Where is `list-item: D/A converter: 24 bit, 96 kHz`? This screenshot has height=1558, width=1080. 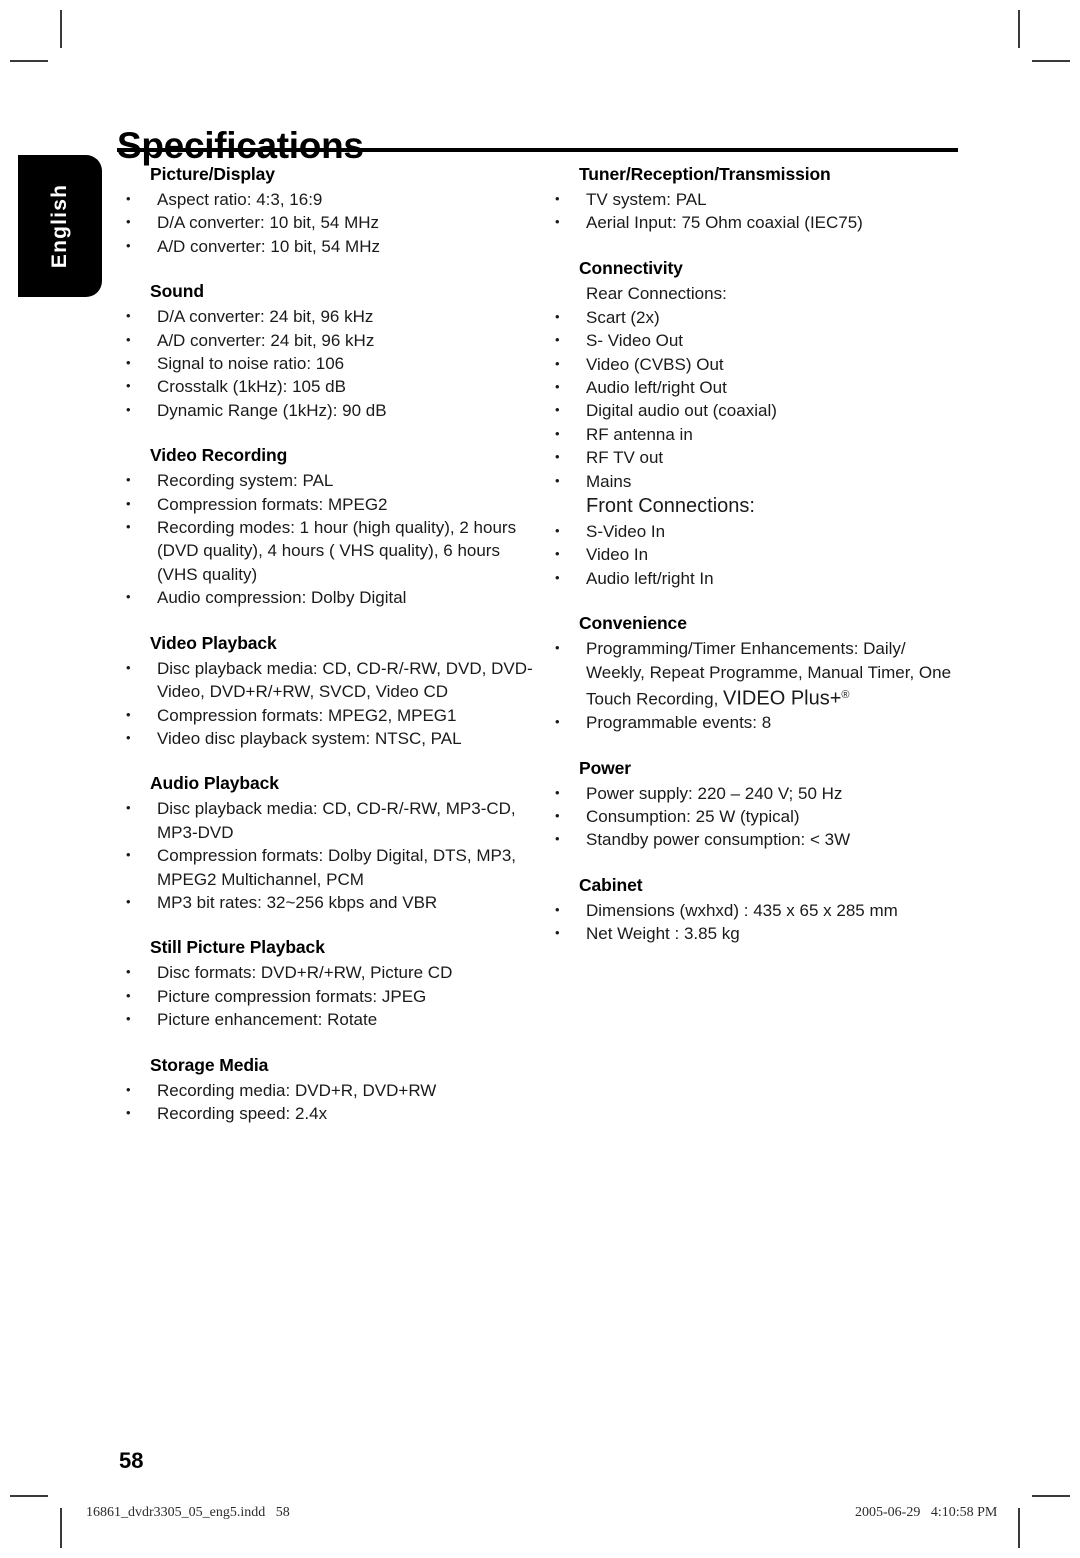 list-item: D/A converter: 24 bit, 96 kHz is located at coordinates (330, 316).